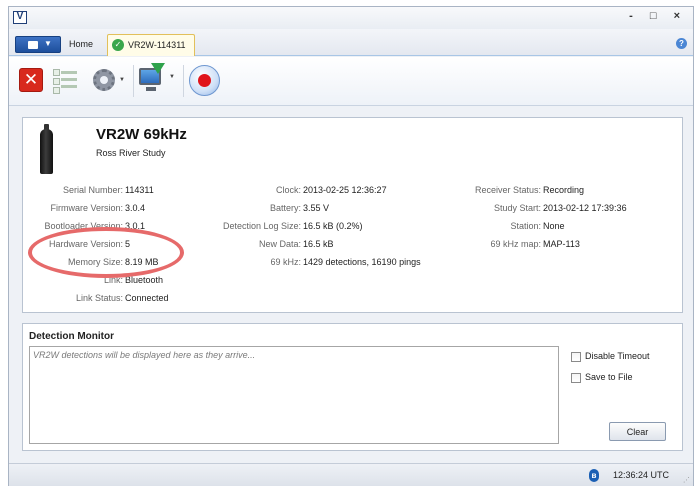 Image resolution: width=699 pixels, height=490 pixels. What do you see at coordinates (345, 262) in the screenshot?
I see `field-69khz-detections: 69 kHz: 1429 detections, 16190 pings` at bounding box center [345, 262].